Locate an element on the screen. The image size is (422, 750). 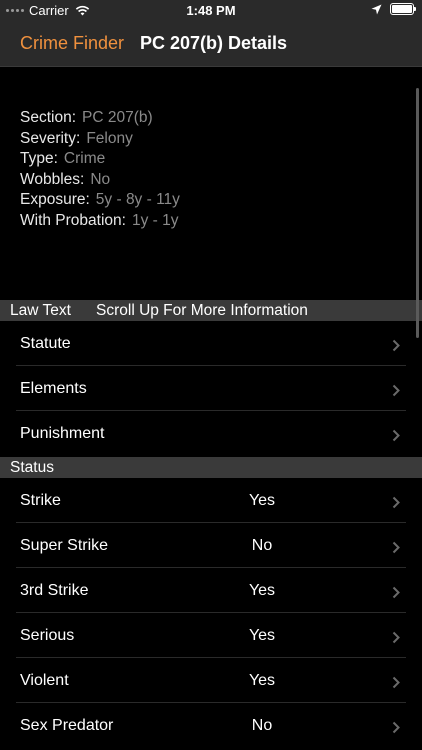
row-label: Statute is located at coordinates (45, 343).